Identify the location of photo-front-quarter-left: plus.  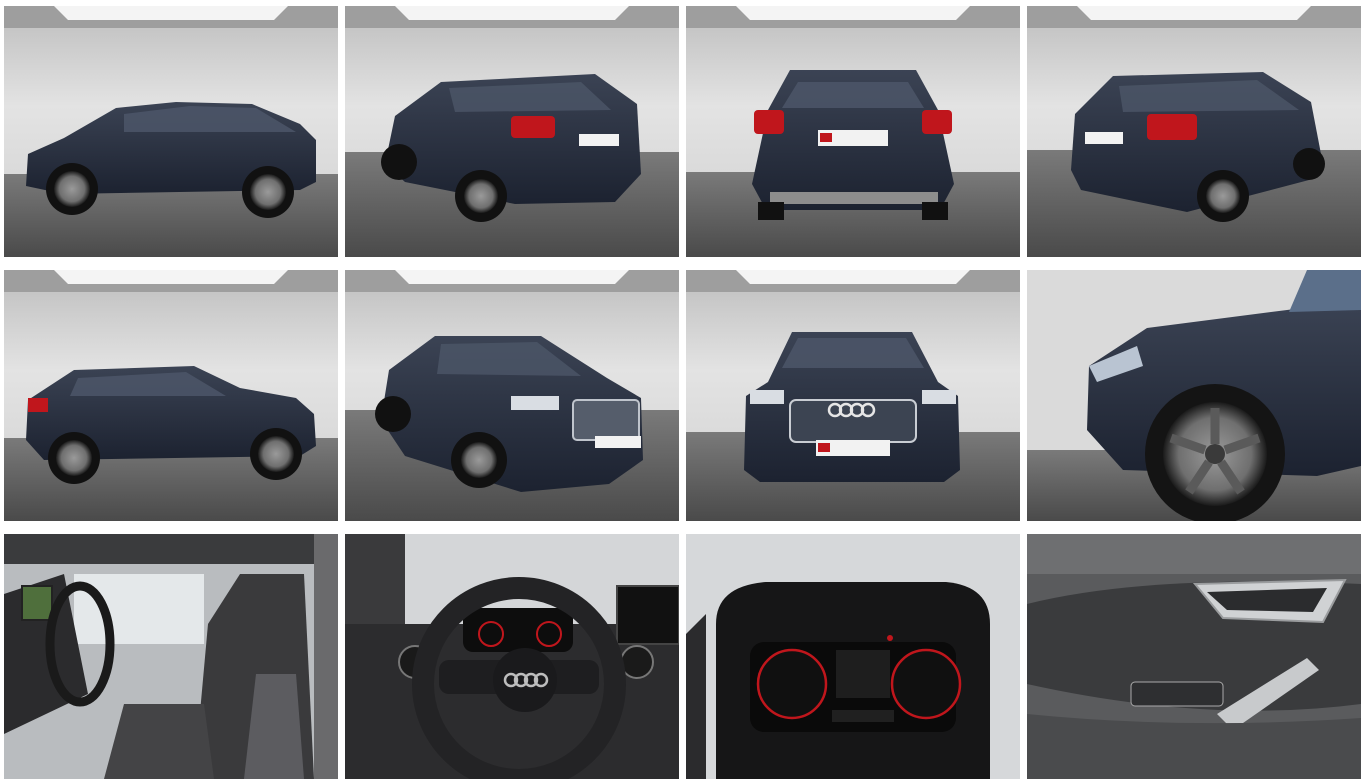
(512, 395).